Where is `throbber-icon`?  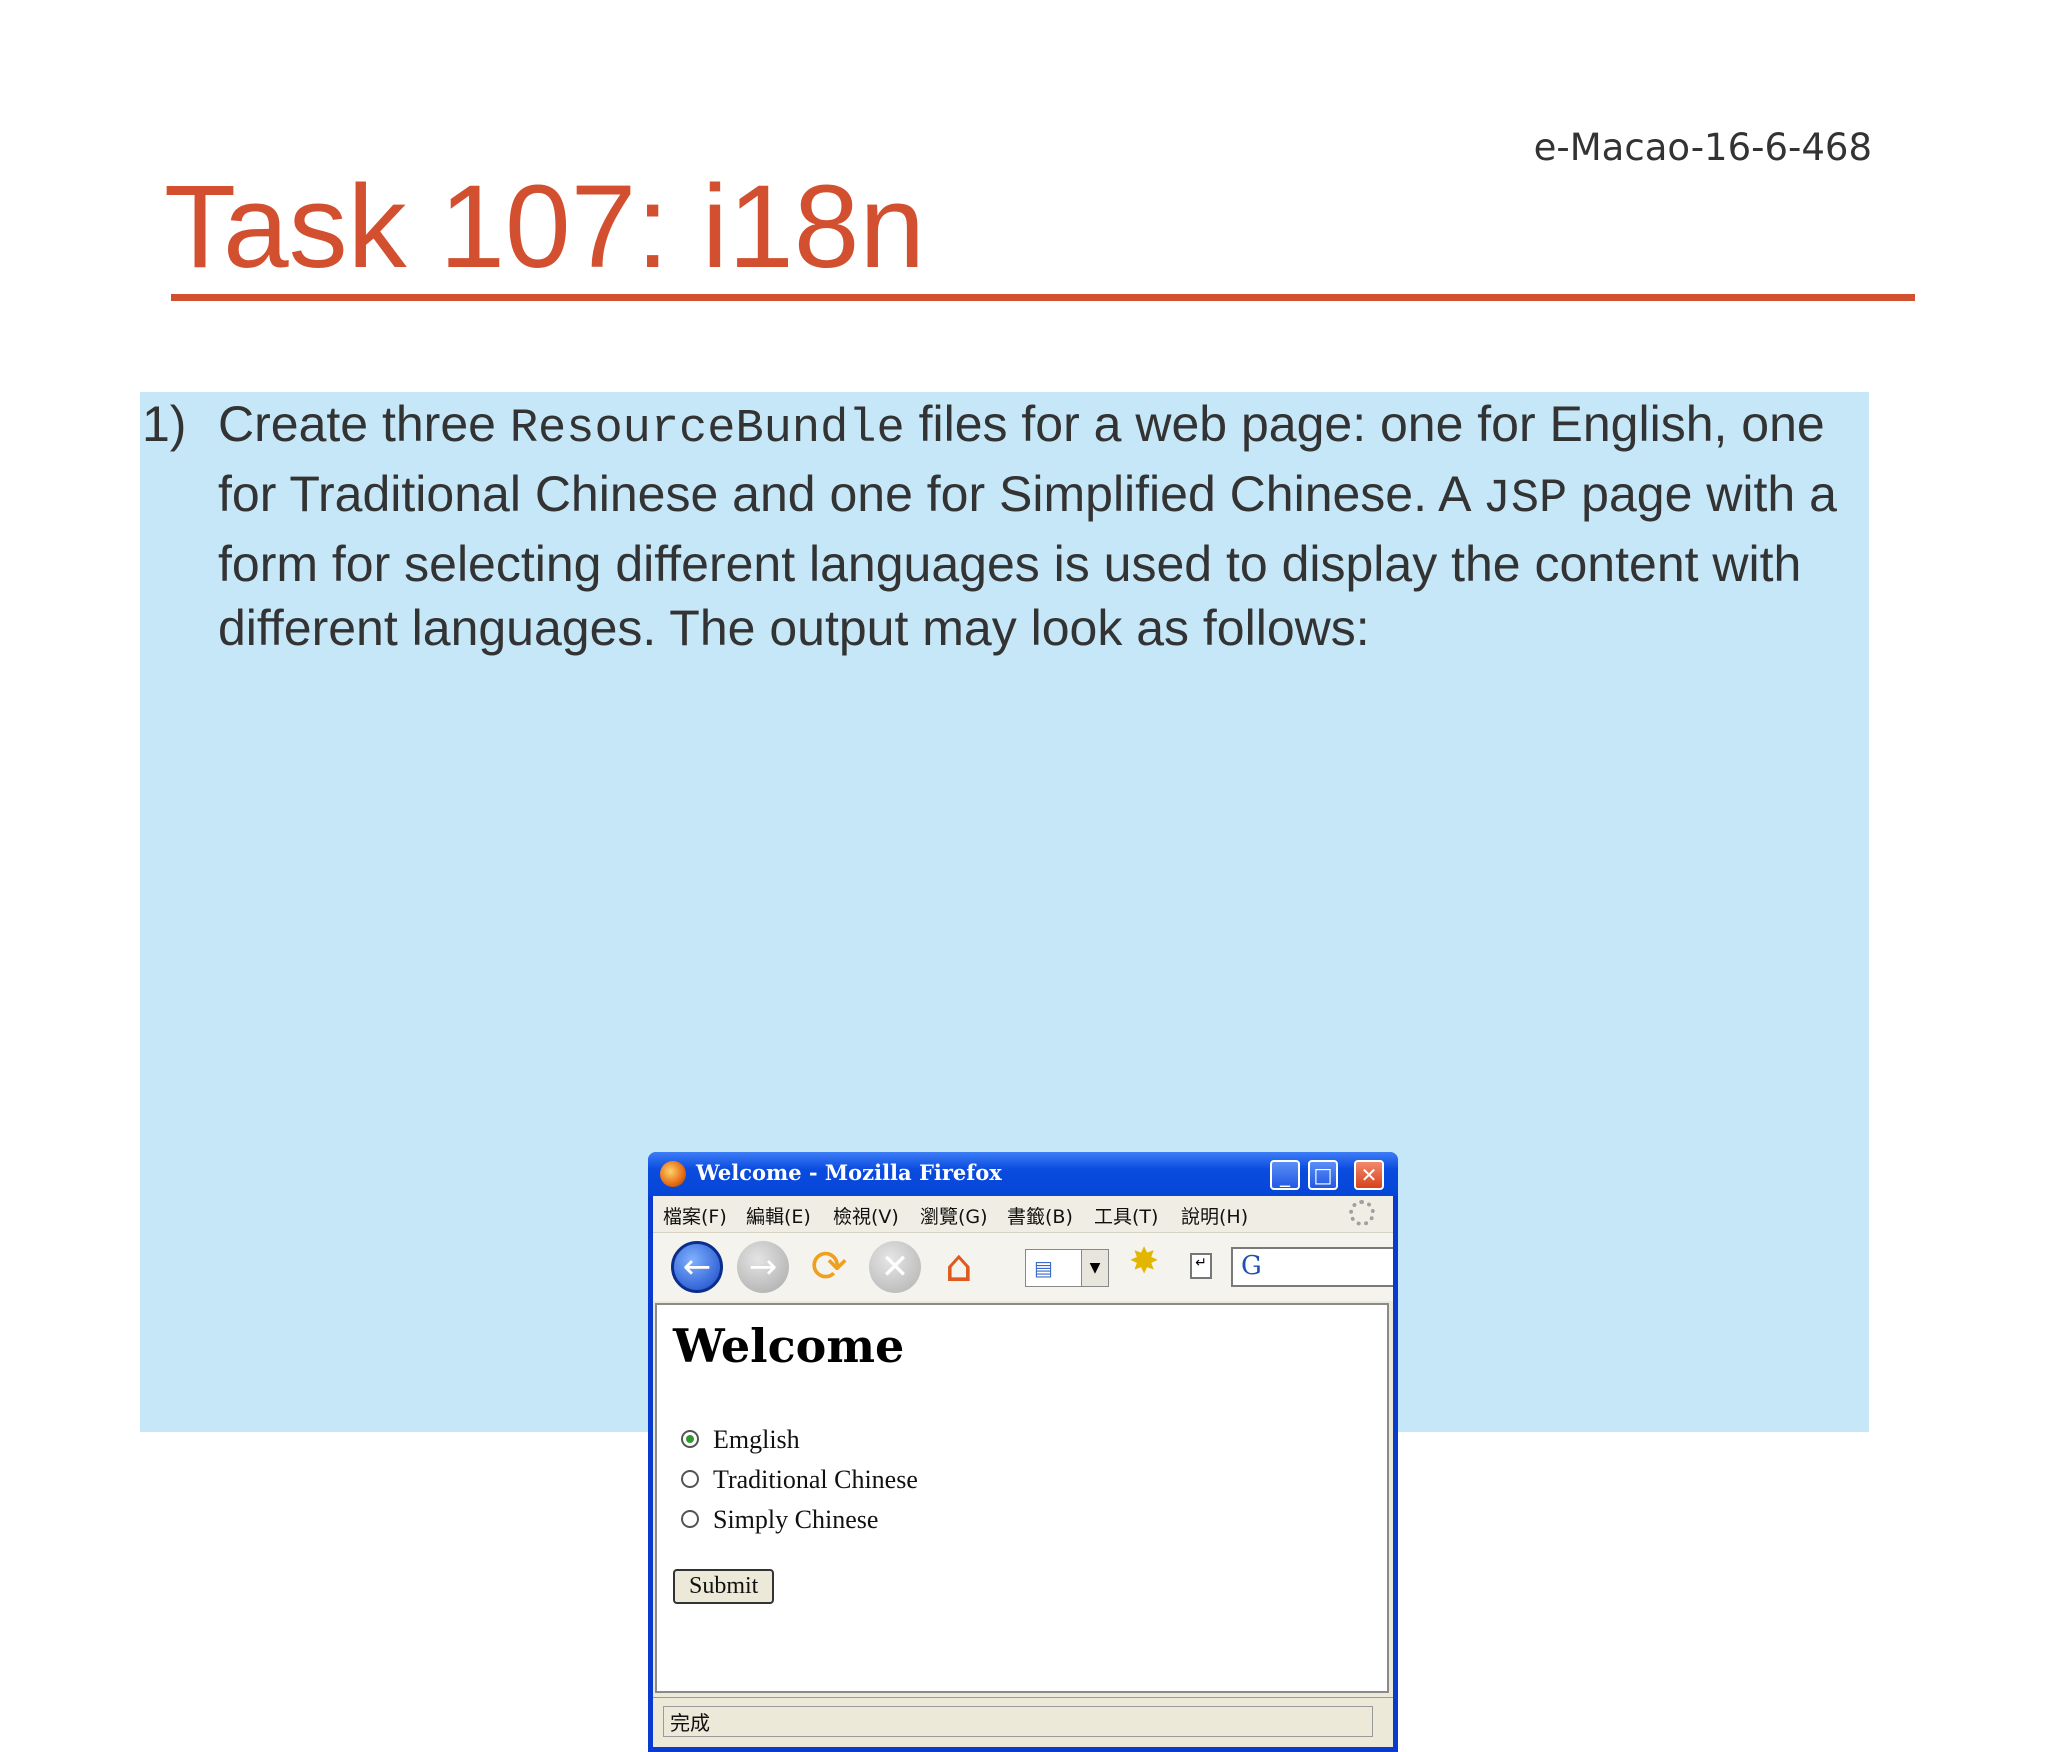 throbber-icon is located at coordinates (1362, 1213).